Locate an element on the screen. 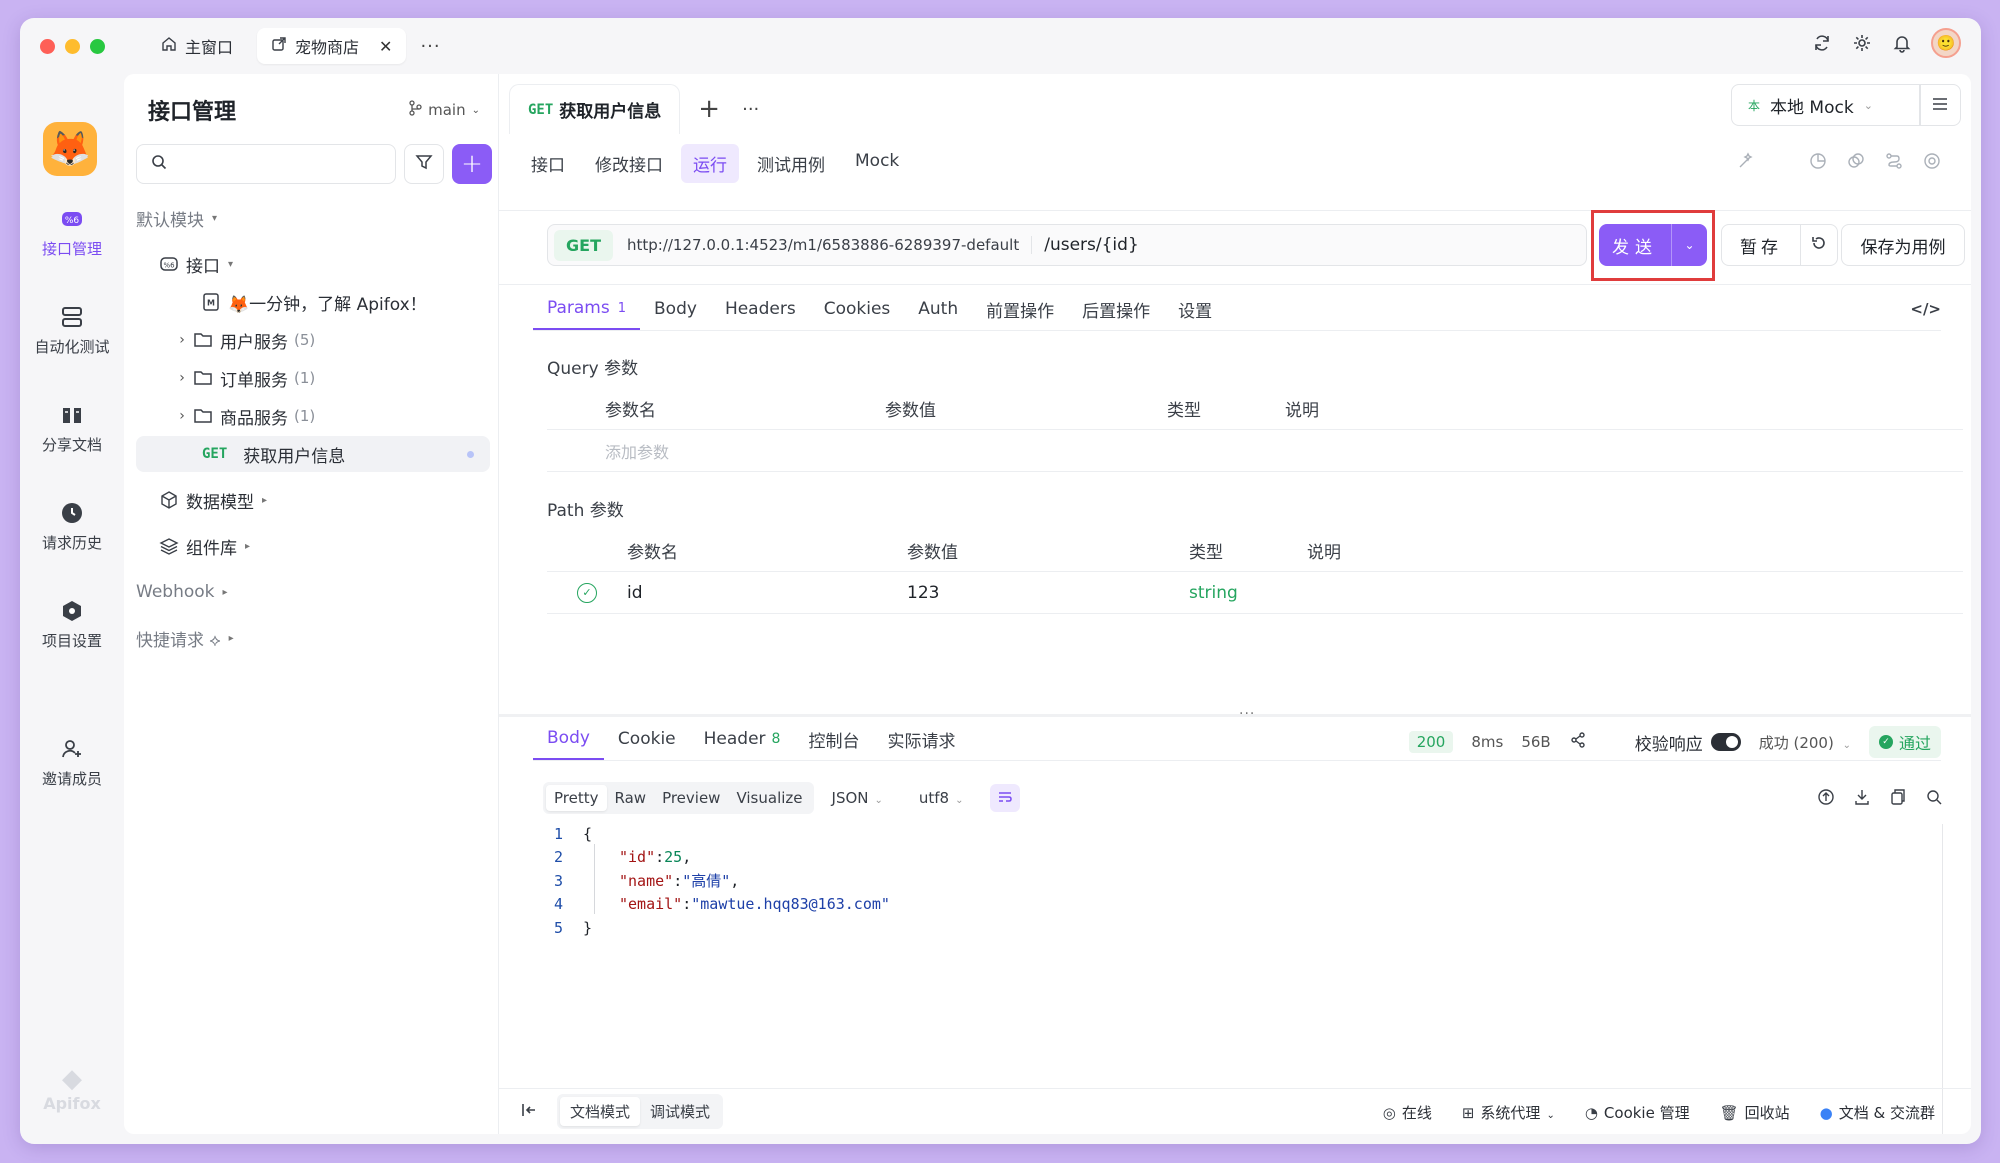  project-logo: 🦊 is located at coordinates (70, 149).